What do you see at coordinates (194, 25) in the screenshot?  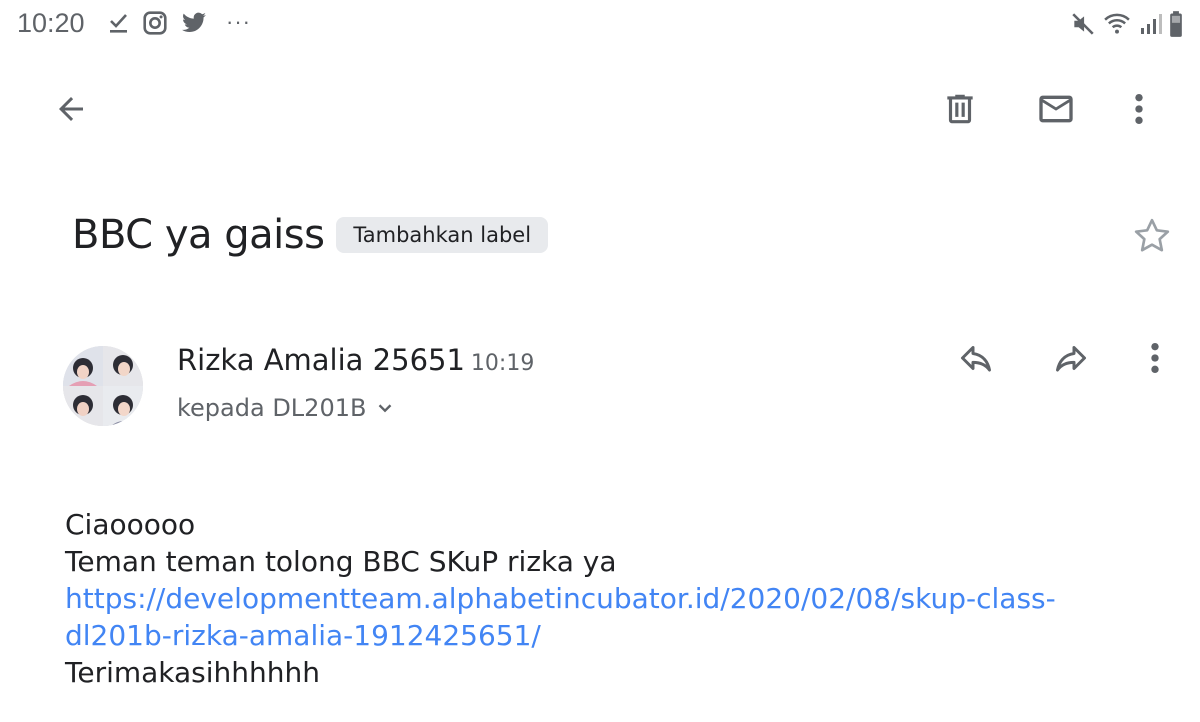 I see `twitter-icon` at bounding box center [194, 25].